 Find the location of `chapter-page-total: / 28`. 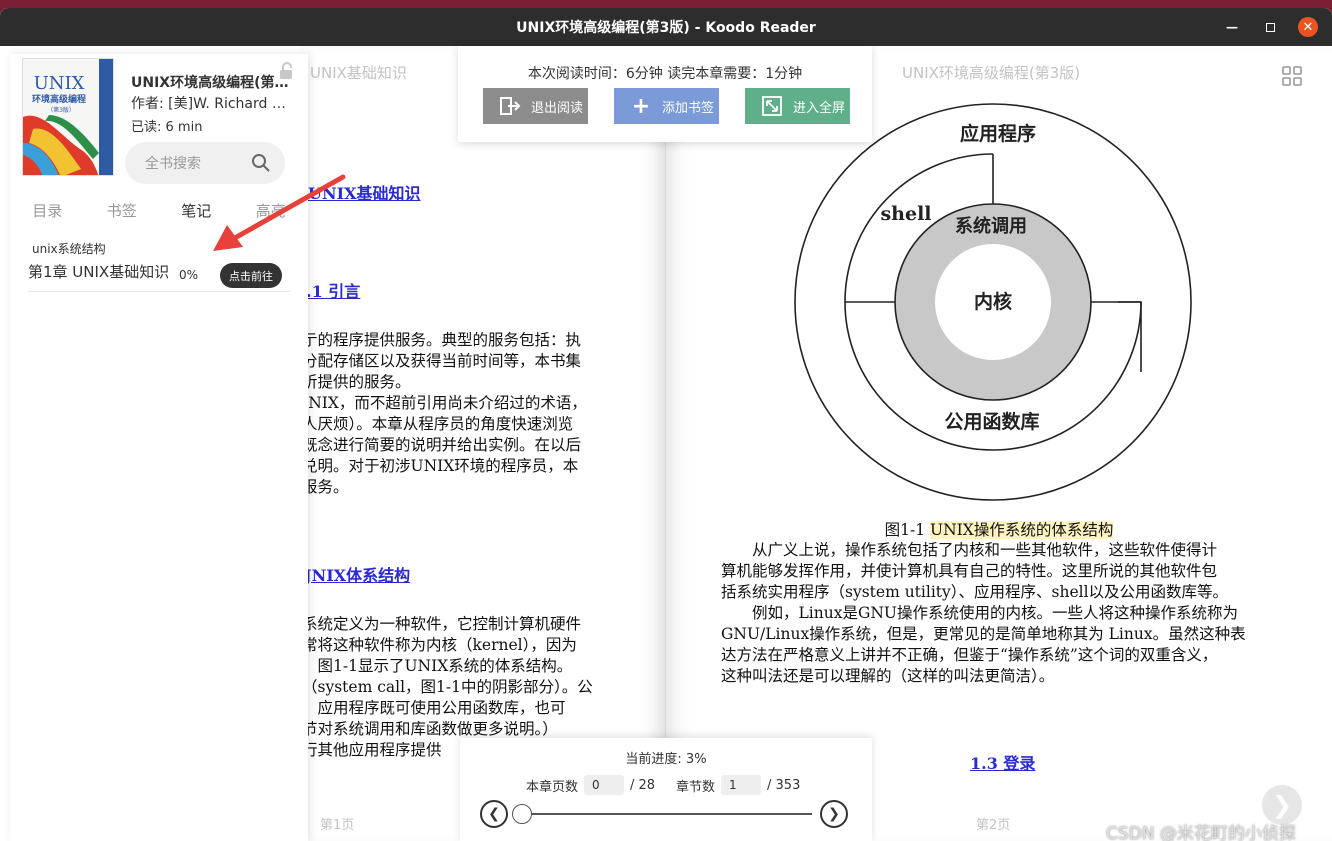

chapter-page-total: / 28 is located at coordinates (643, 785).